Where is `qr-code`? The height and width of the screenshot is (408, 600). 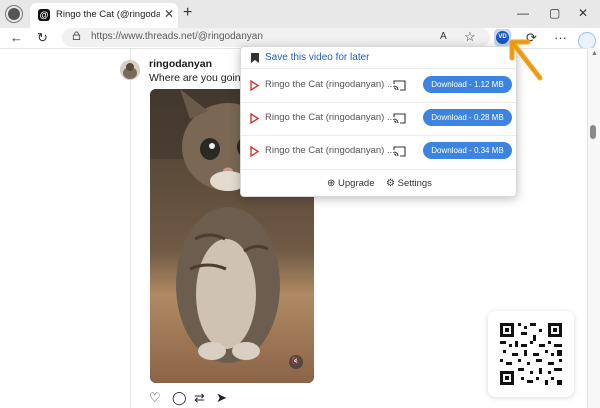 qr-code is located at coordinates (531, 354).